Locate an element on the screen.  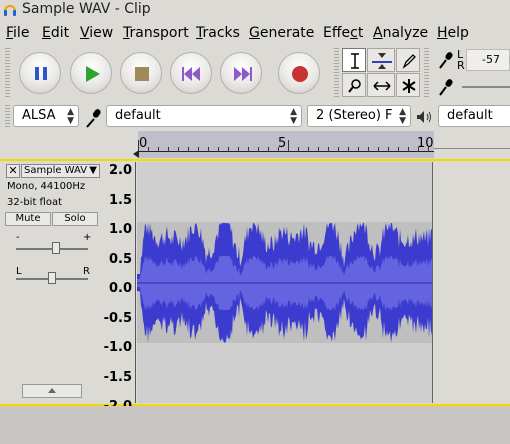
stop-button is located at coordinates (141, 73).